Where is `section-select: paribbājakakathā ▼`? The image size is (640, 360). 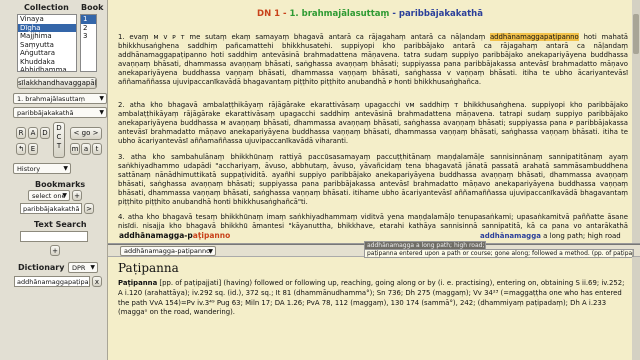
section-select: paribbājakakathā ▼ is located at coordinates (60, 112).